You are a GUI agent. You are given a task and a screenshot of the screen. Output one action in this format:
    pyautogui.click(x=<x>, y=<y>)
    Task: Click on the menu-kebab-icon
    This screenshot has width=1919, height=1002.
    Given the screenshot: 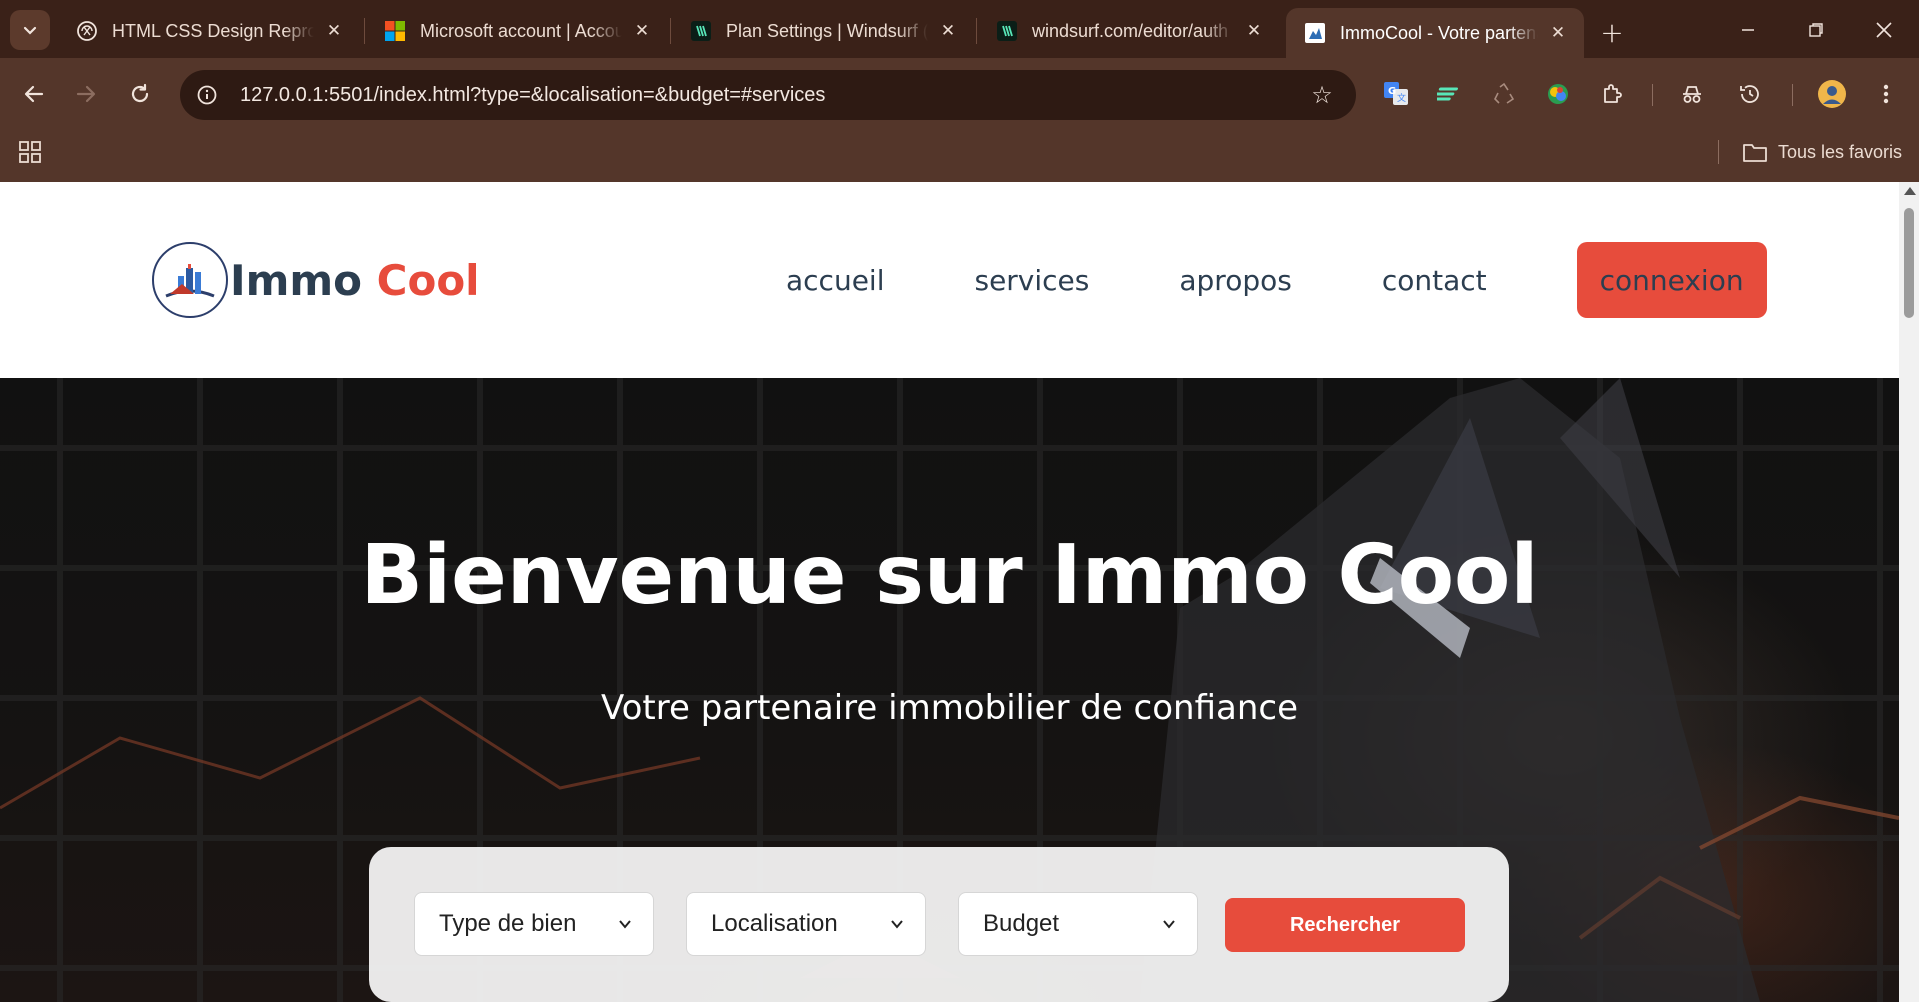 What is the action you would take?
    pyautogui.click(x=1886, y=94)
    